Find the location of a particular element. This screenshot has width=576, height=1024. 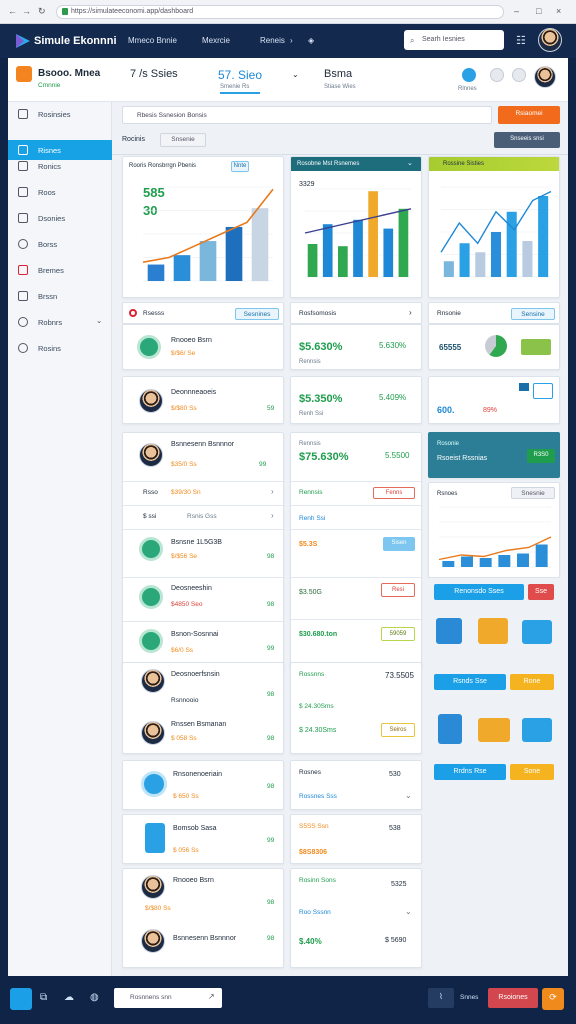

menu-item-1: Mmeco Bnnie is located at coordinates (152, 40).